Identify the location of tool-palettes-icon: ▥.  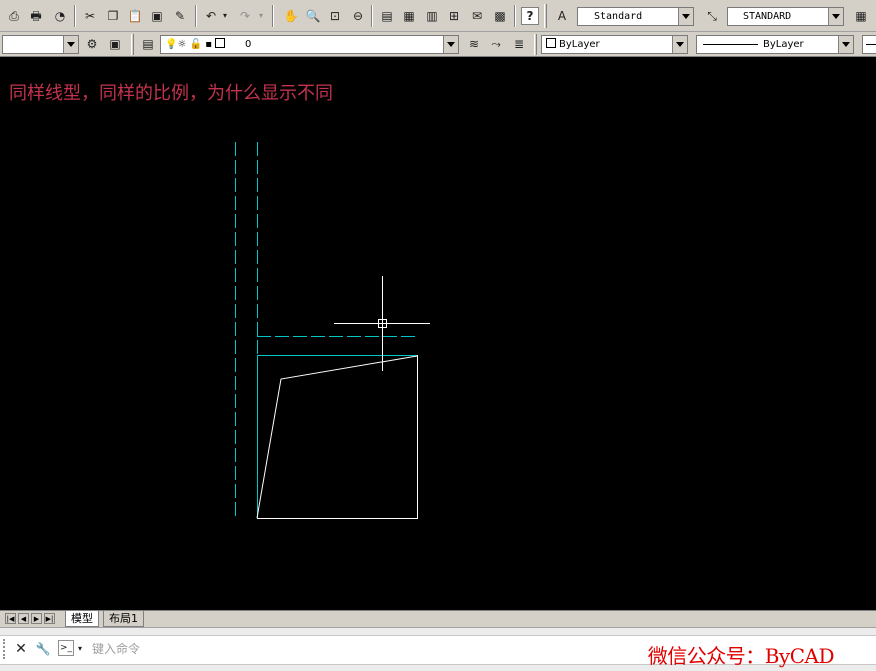
(432, 16).